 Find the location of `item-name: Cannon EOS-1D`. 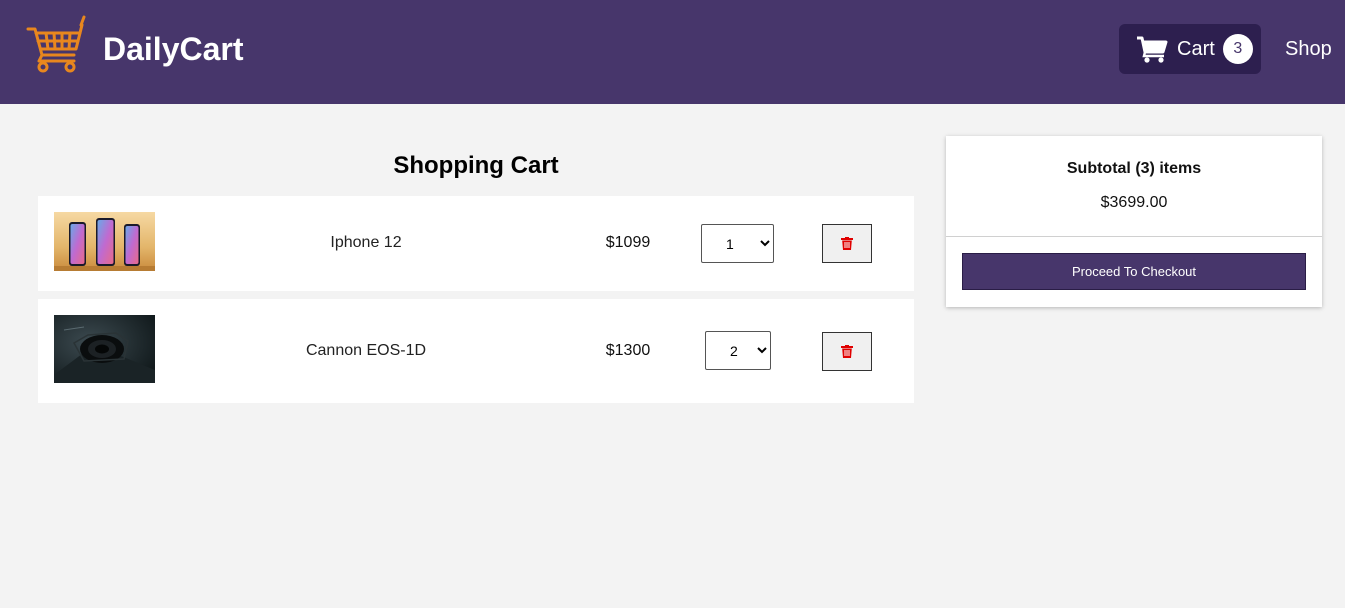

item-name: Cannon EOS-1D is located at coordinates (366, 351).